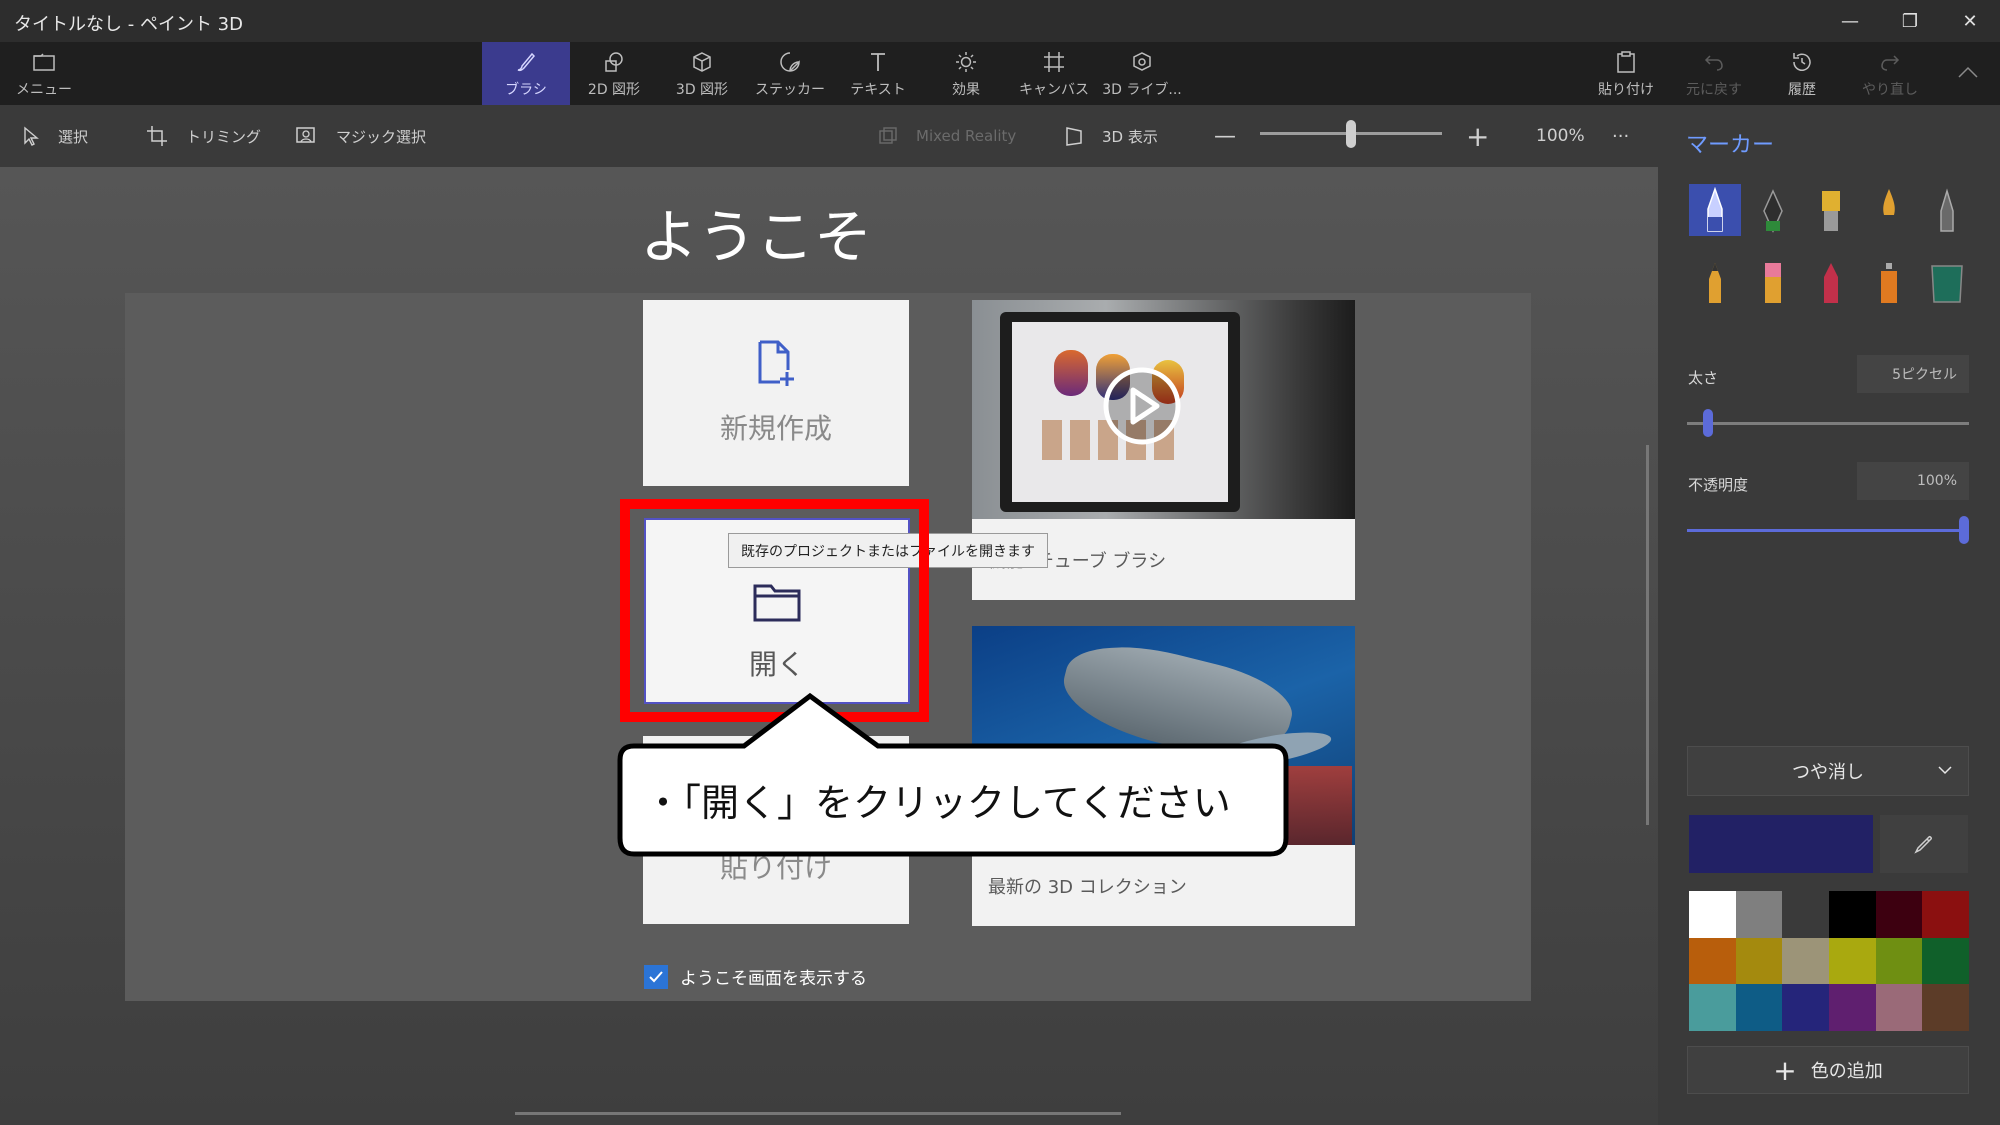 This screenshot has height=1125, width=2000. I want to click on thickness-slider-track, so click(1828, 423).